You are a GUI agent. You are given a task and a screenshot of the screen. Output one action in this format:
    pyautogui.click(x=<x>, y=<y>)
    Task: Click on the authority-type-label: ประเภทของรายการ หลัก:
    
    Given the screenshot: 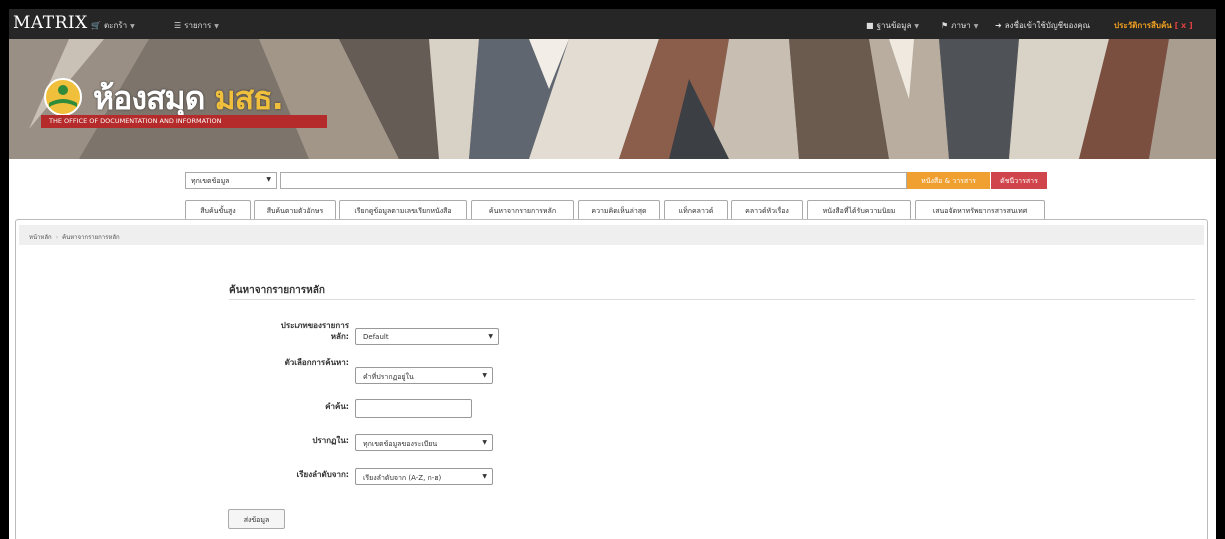 What is the action you would take?
    pyautogui.click(x=290, y=331)
    